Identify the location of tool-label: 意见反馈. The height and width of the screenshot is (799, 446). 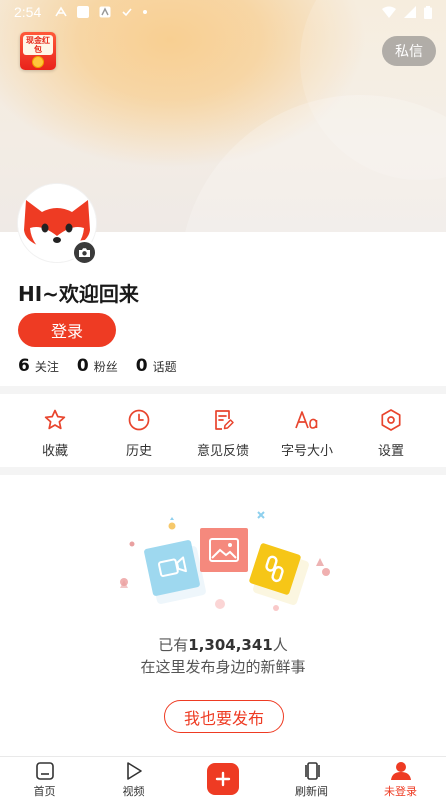
(222, 451).